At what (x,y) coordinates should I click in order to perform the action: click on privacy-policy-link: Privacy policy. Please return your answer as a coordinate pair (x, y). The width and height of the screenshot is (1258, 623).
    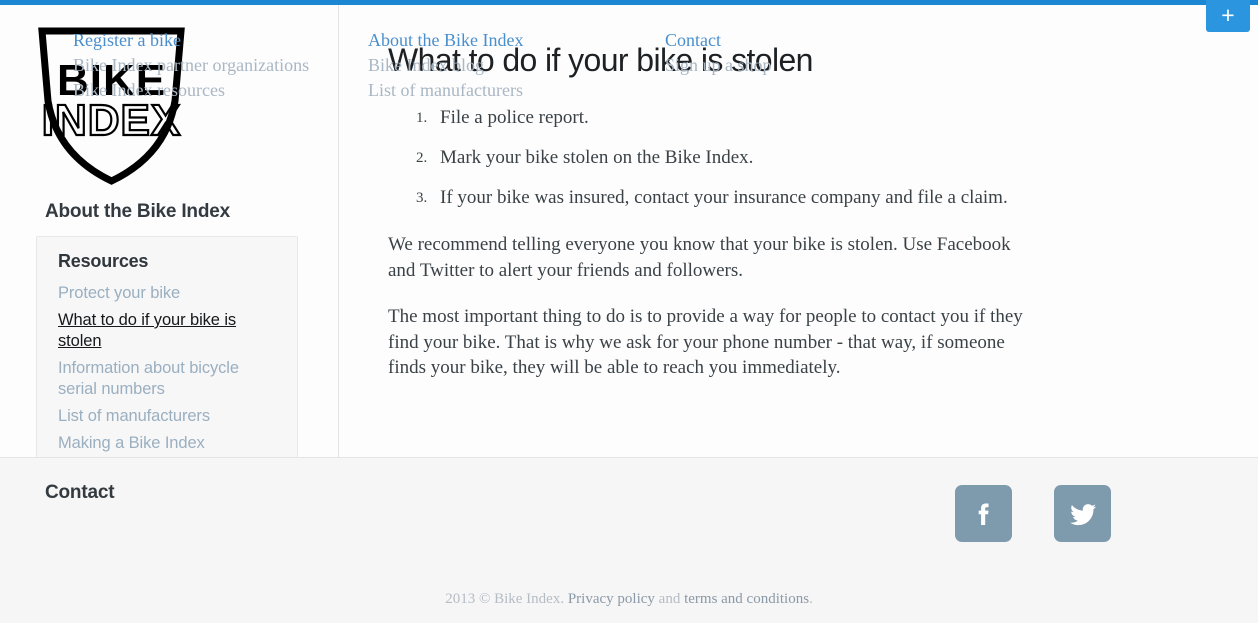
    Looking at the image, I should click on (611, 599).